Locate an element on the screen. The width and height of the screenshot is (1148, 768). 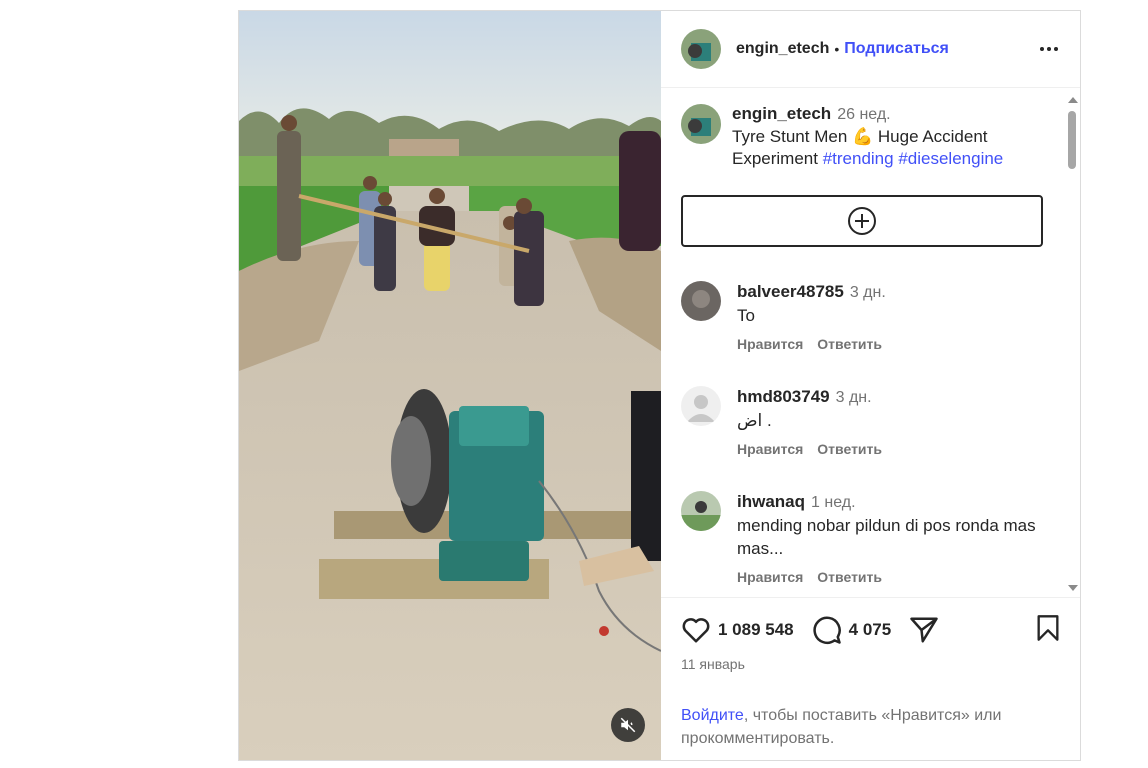
mute-button is located at coordinates (628, 725).